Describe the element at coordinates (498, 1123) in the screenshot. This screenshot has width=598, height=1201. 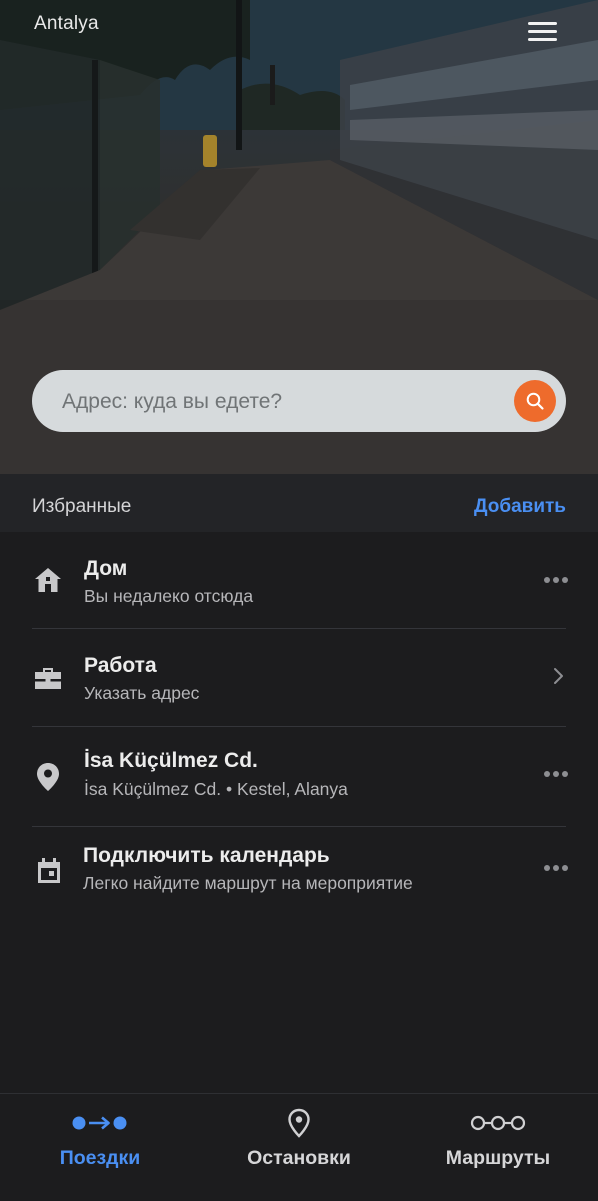
I see `routes-icon` at that location.